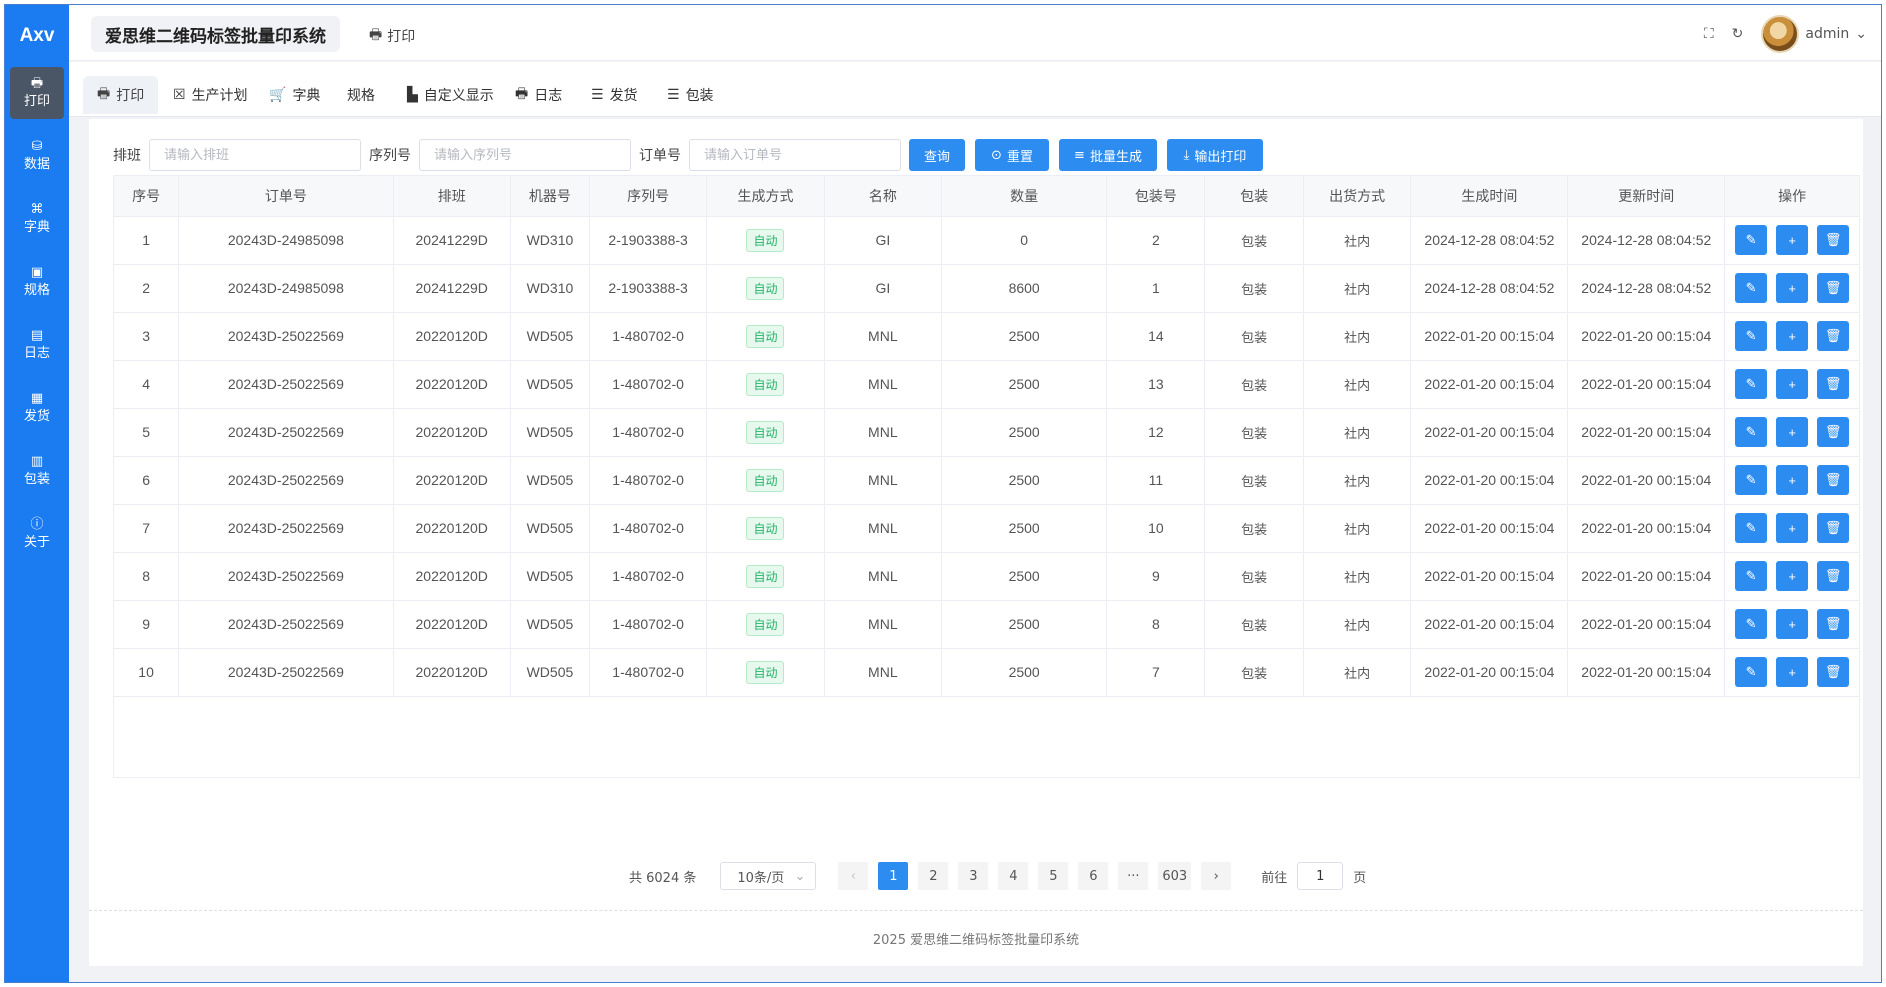  Describe the element at coordinates (660, 156) in the screenshot. I see `order-label: 订单号` at that location.